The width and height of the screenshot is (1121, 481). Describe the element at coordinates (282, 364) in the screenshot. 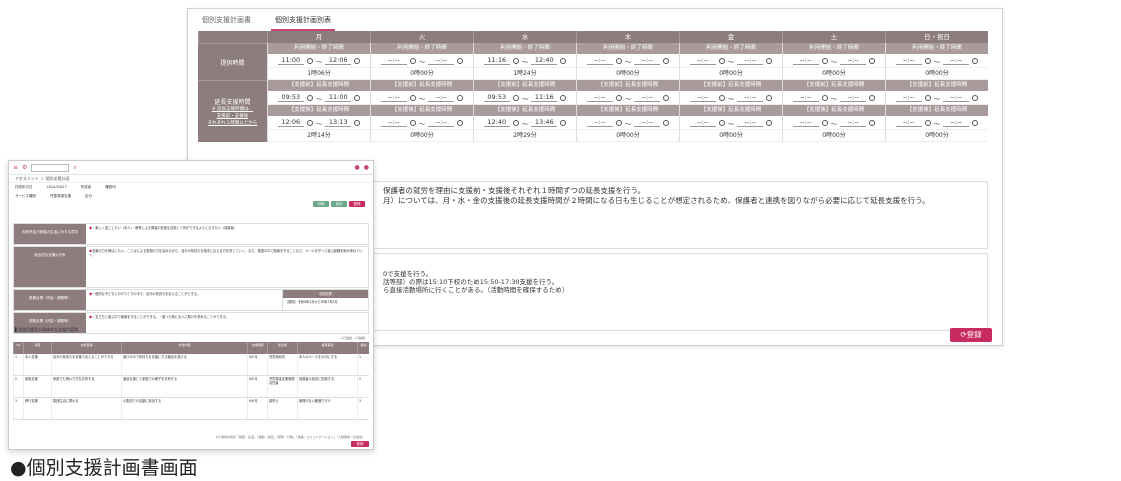

I see `cell-staff: 児童指導員` at that location.